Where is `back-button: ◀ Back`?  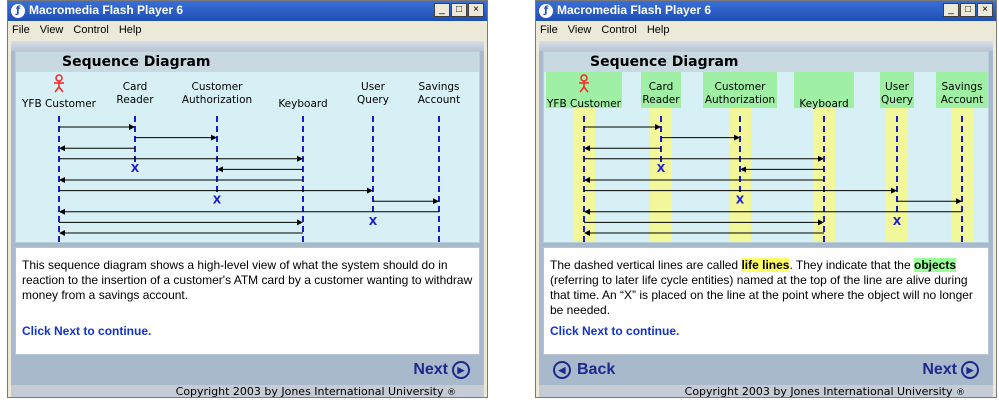
back-button: ◀ Back is located at coordinates (584, 370).